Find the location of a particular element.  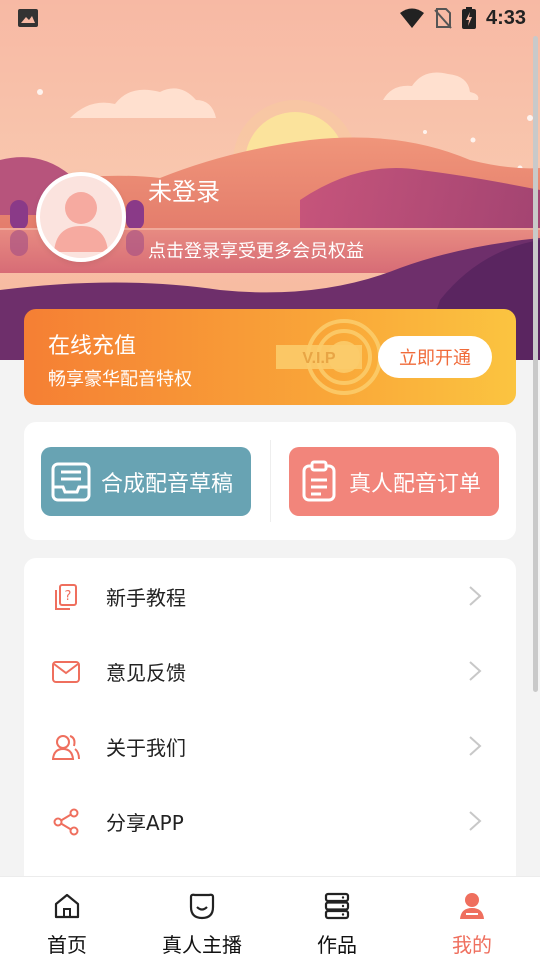

menu-item-feedback-label: 意见反馈 is located at coordinates (146, 673).